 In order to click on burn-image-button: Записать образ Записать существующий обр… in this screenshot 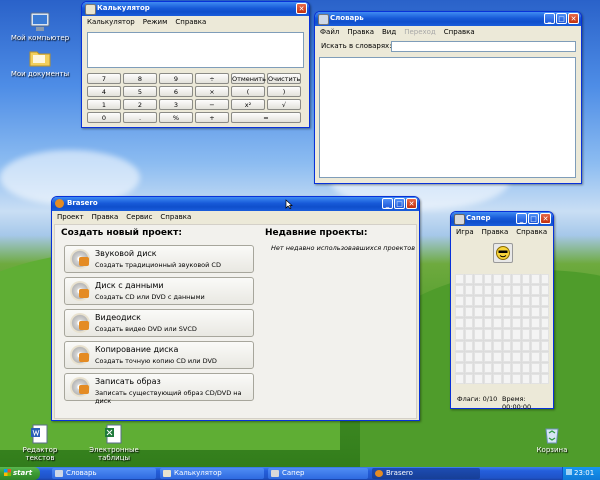, I will do `click(159, 389)`.